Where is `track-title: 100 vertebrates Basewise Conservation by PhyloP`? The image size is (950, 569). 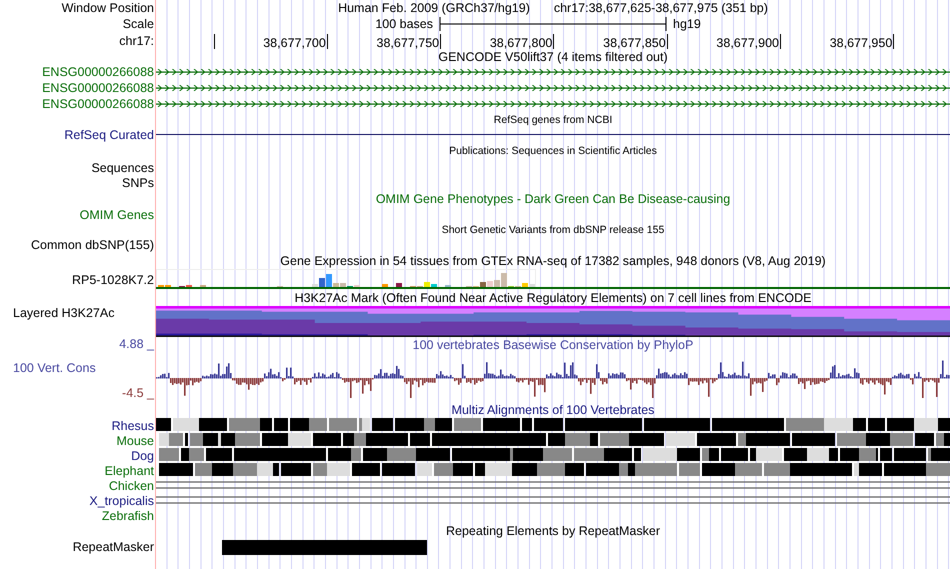 track-title: 100 vertebrates Basewise Conservation by PhyloP is located at coordinates (553, 345).